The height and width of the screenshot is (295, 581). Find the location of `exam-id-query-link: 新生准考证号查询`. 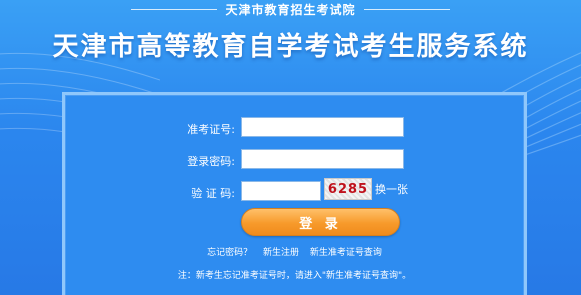

exam-id-query-link: 新生准考证号查询 is located at coordinates (346, 253).